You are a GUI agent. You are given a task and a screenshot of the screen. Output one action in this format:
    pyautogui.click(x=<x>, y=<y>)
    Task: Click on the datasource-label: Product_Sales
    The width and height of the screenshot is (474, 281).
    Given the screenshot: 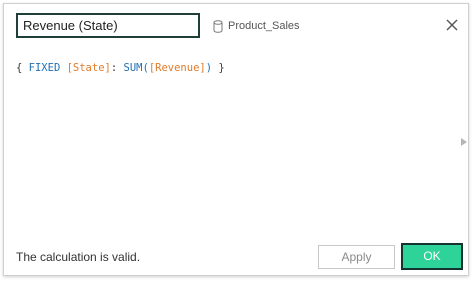 What is the action you would take?
    pyautogui.click(x=264, y=26)
    